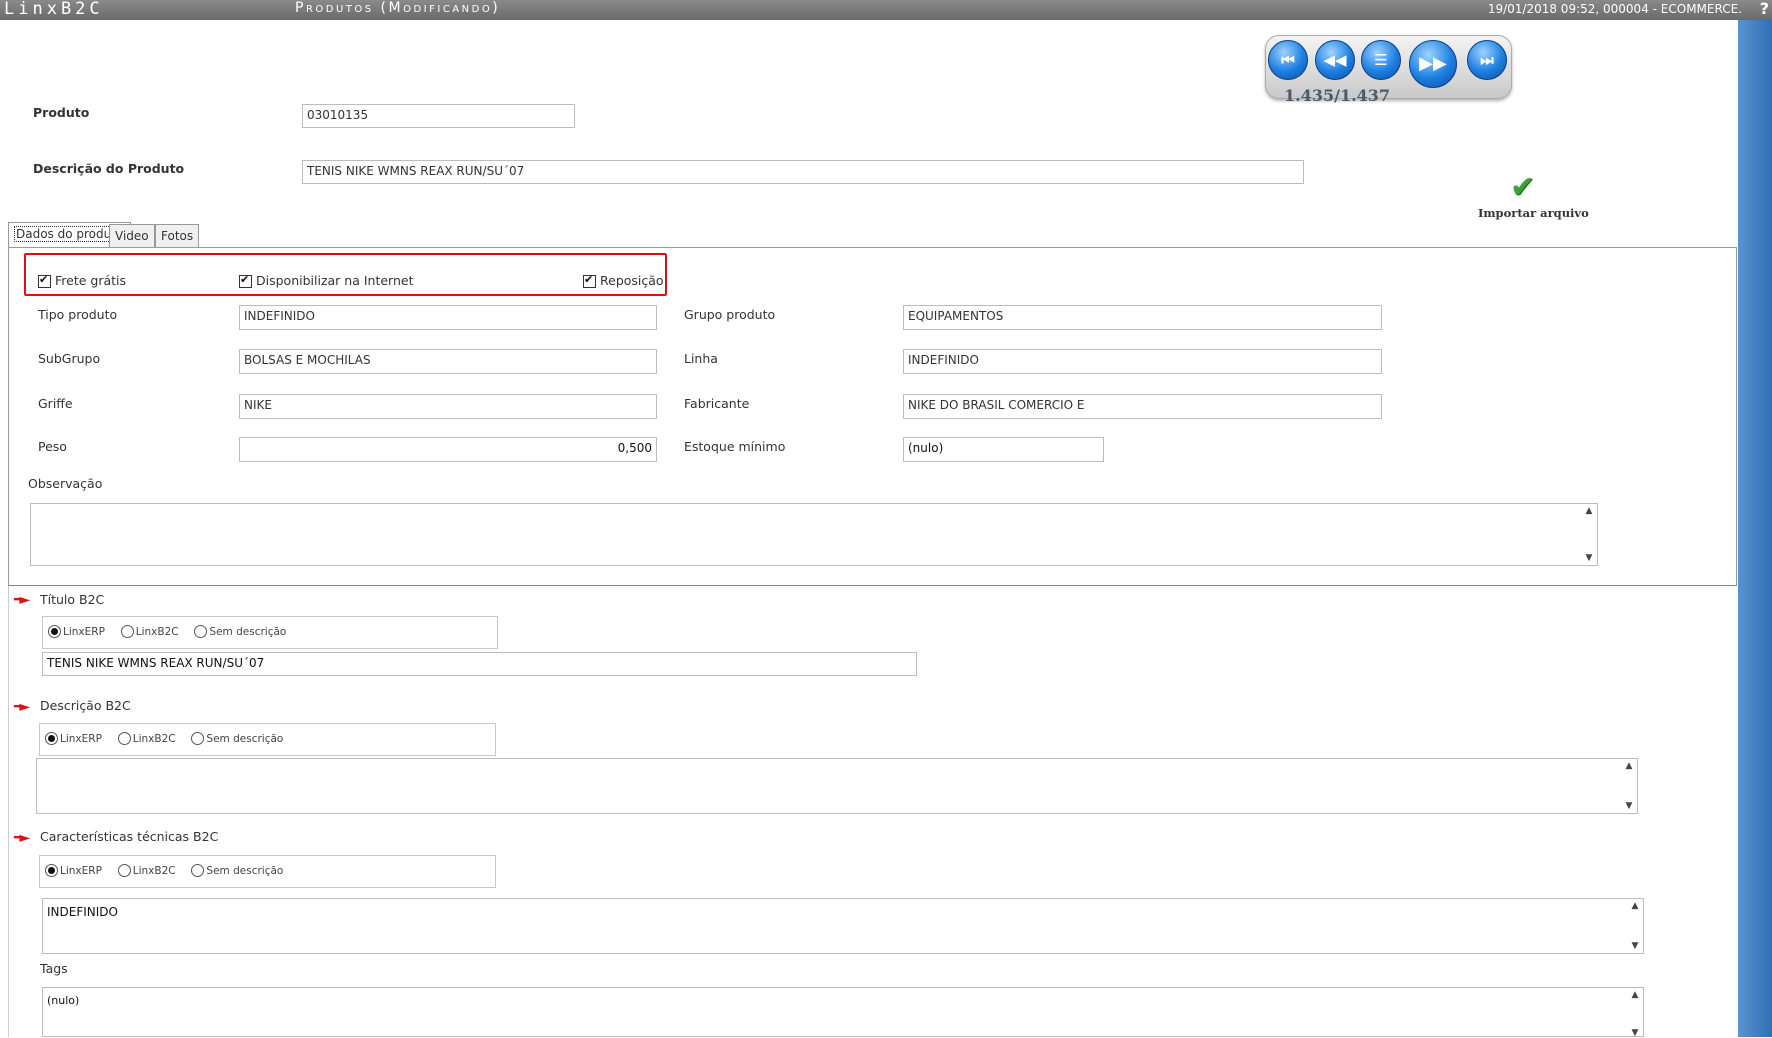  I want to click on caracteristicas-b2c-label: Características técnicas B2C, so click(129, 836).